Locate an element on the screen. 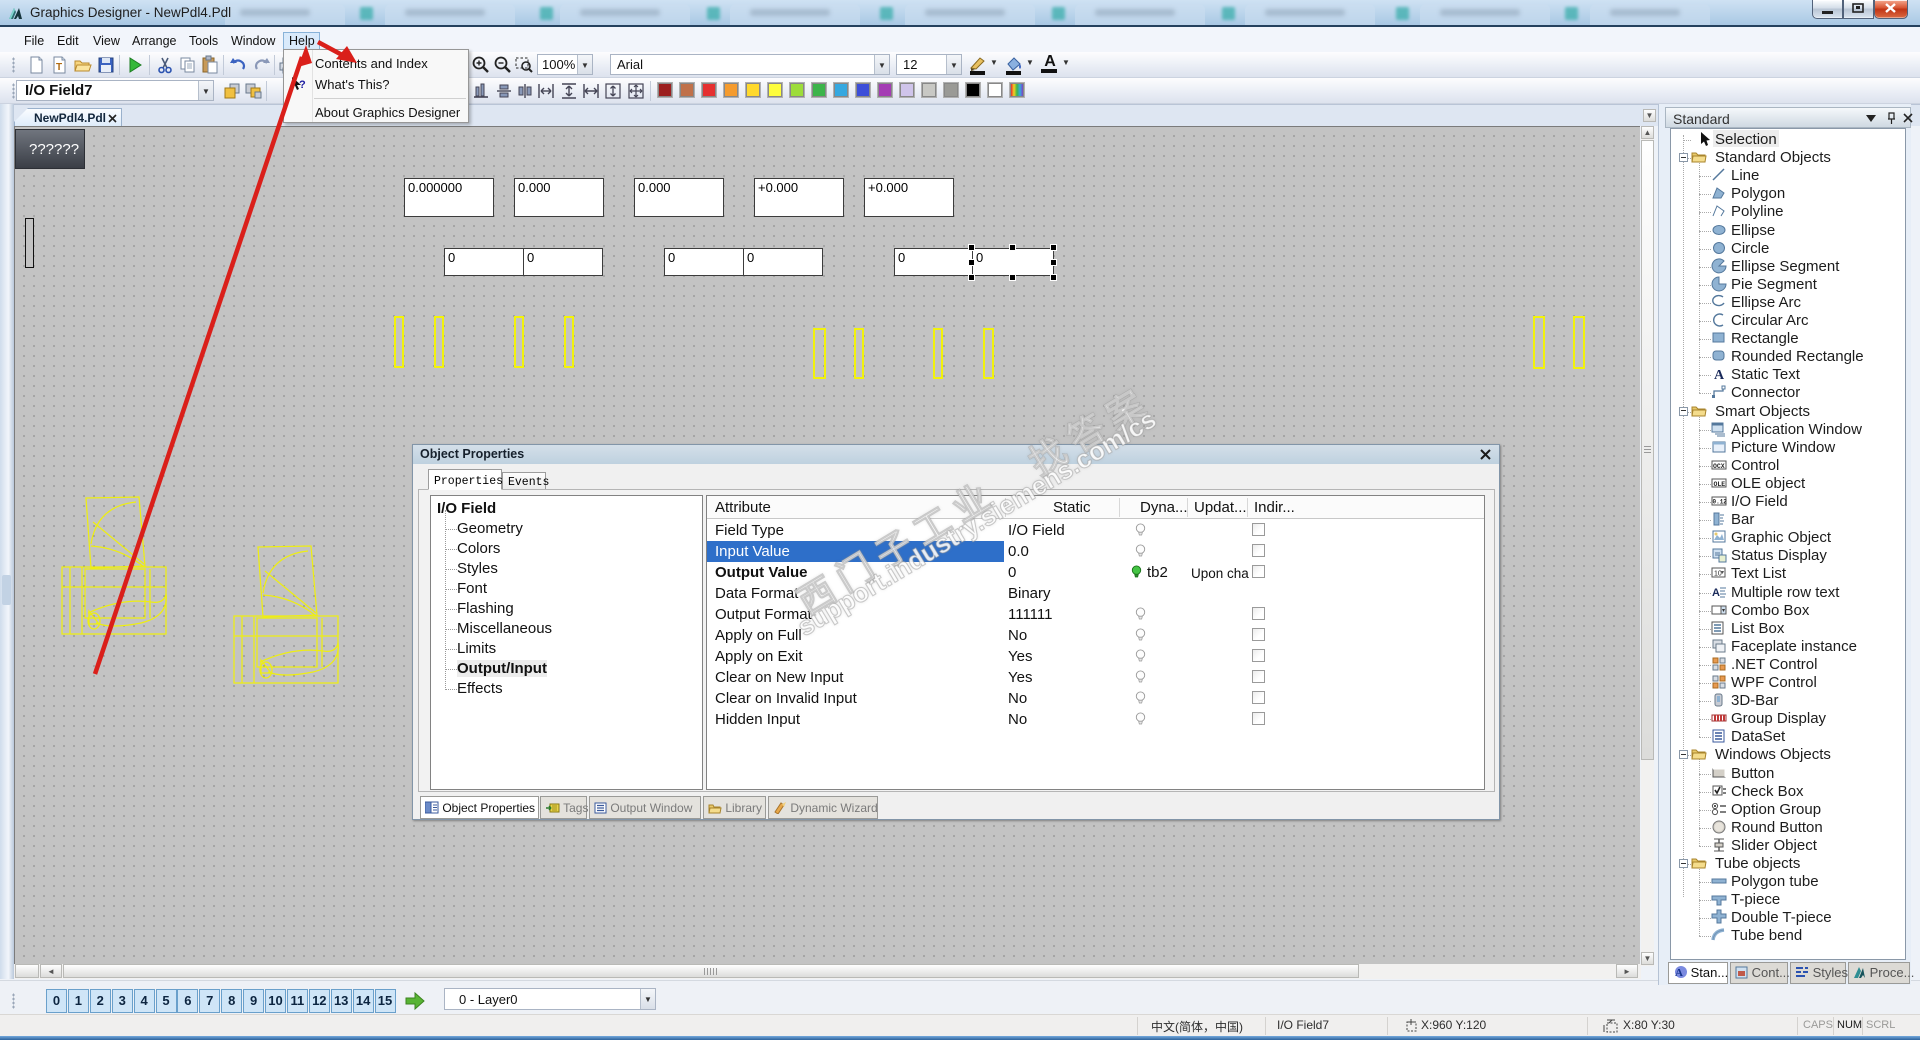  svg-text: OLE is located at coordinates (1720, 484).